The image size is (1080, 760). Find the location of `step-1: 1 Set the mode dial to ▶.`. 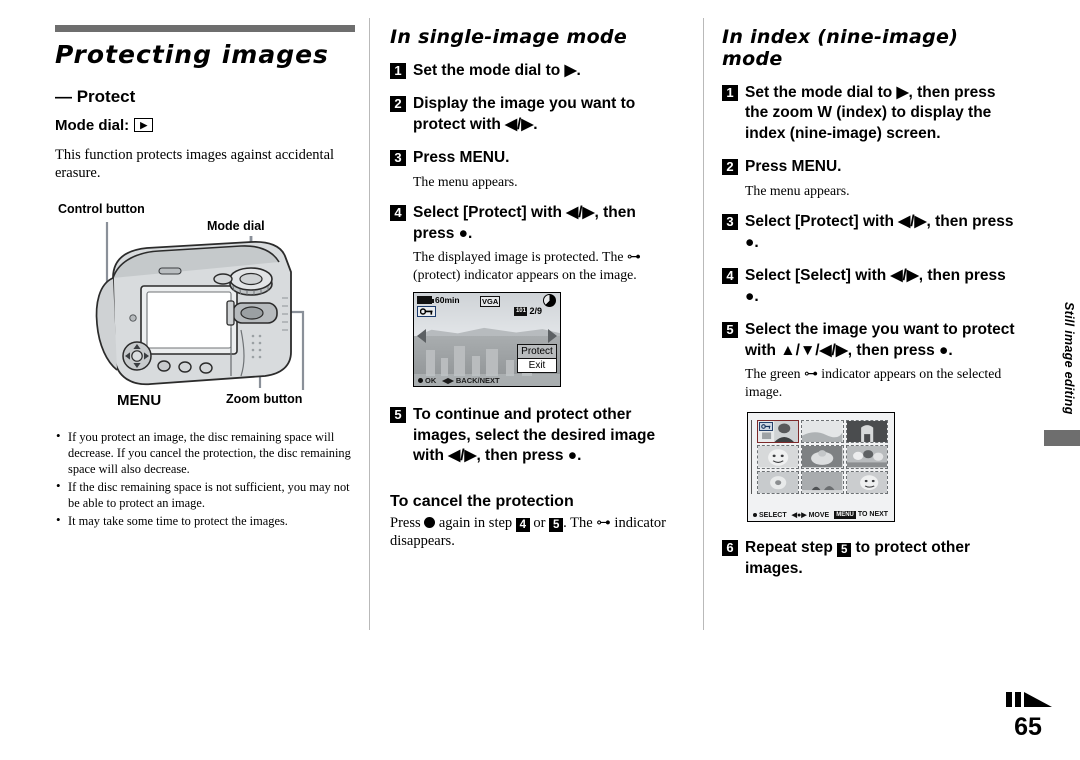

step-1: 1 Set the mode dial to ▶. is located at coordinates (535, 71).